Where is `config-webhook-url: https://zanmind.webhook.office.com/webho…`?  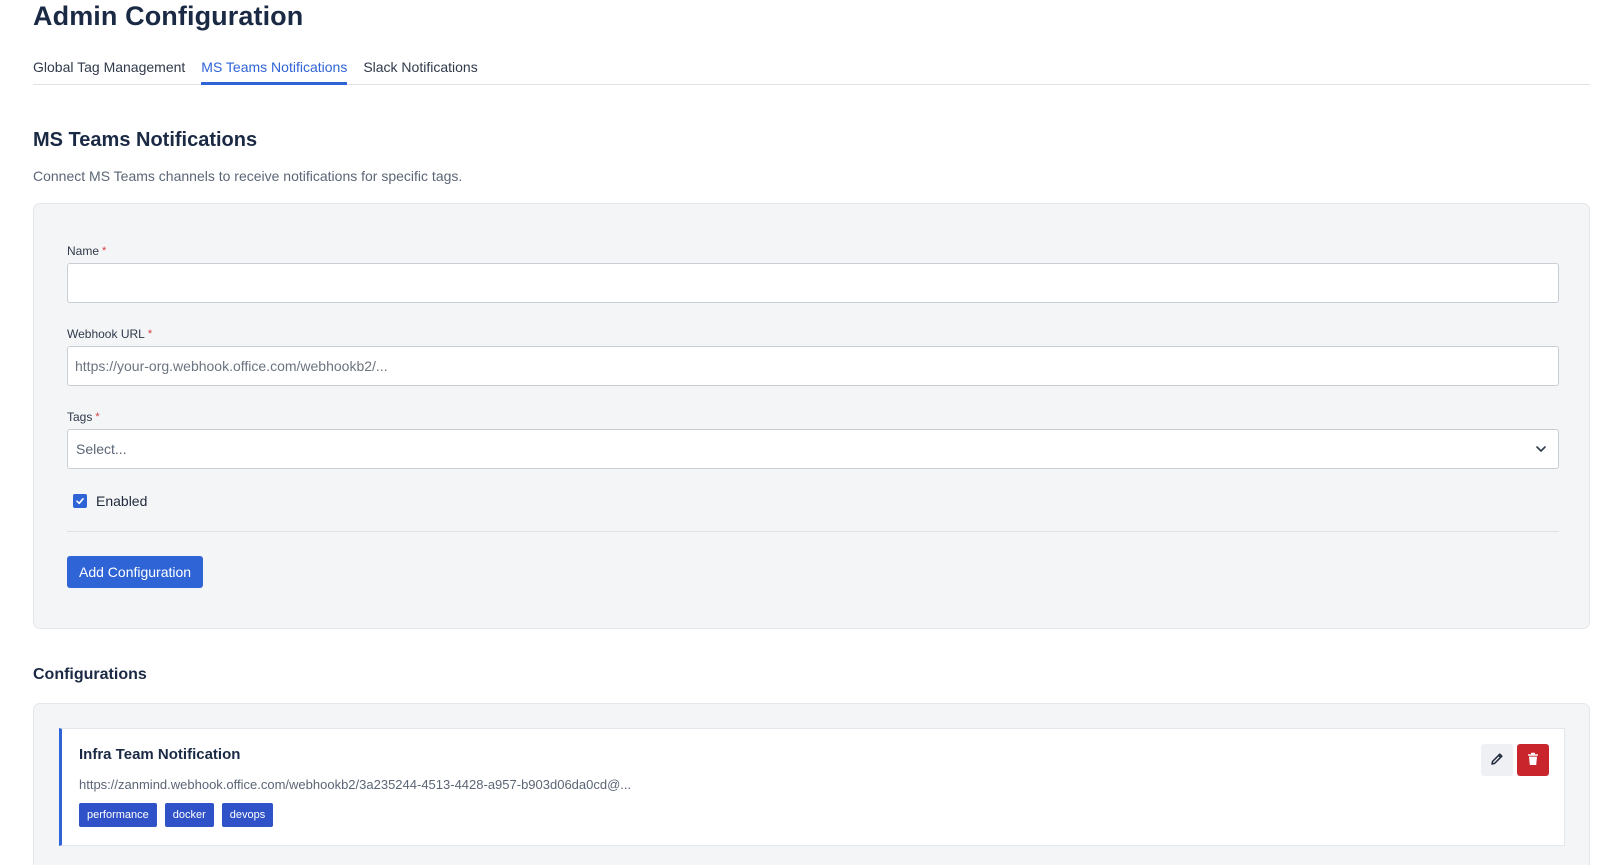
config-webhook-url: https://zanmind.webhook.office.com/webho… is located at coordinates (355, 784).